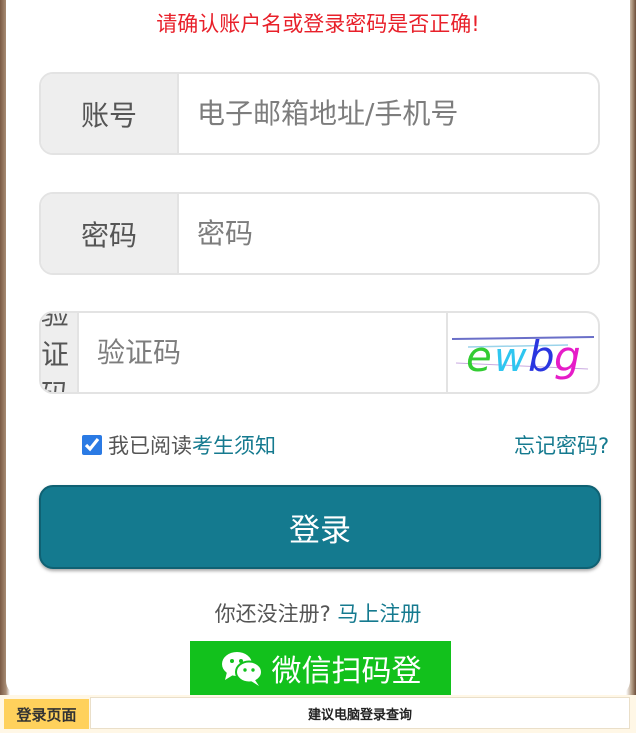 The height and width of the screenshot is (733, 636). I want to click on wechat-login-button: 微信扫码登, so click(320, 668).